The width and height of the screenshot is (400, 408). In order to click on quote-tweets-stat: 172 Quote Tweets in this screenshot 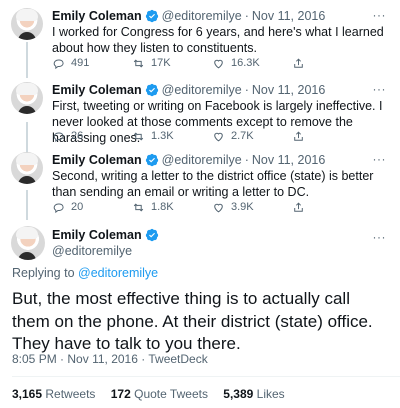, I will do `click(161, 394)`.